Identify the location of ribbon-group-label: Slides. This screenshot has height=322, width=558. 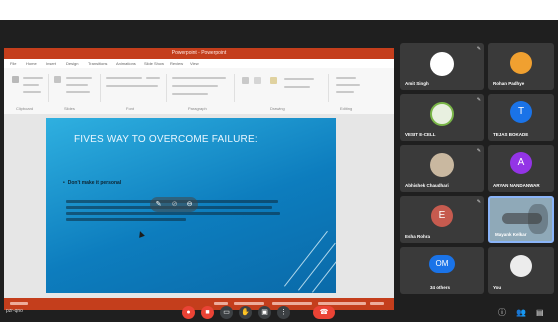
(69, 108).